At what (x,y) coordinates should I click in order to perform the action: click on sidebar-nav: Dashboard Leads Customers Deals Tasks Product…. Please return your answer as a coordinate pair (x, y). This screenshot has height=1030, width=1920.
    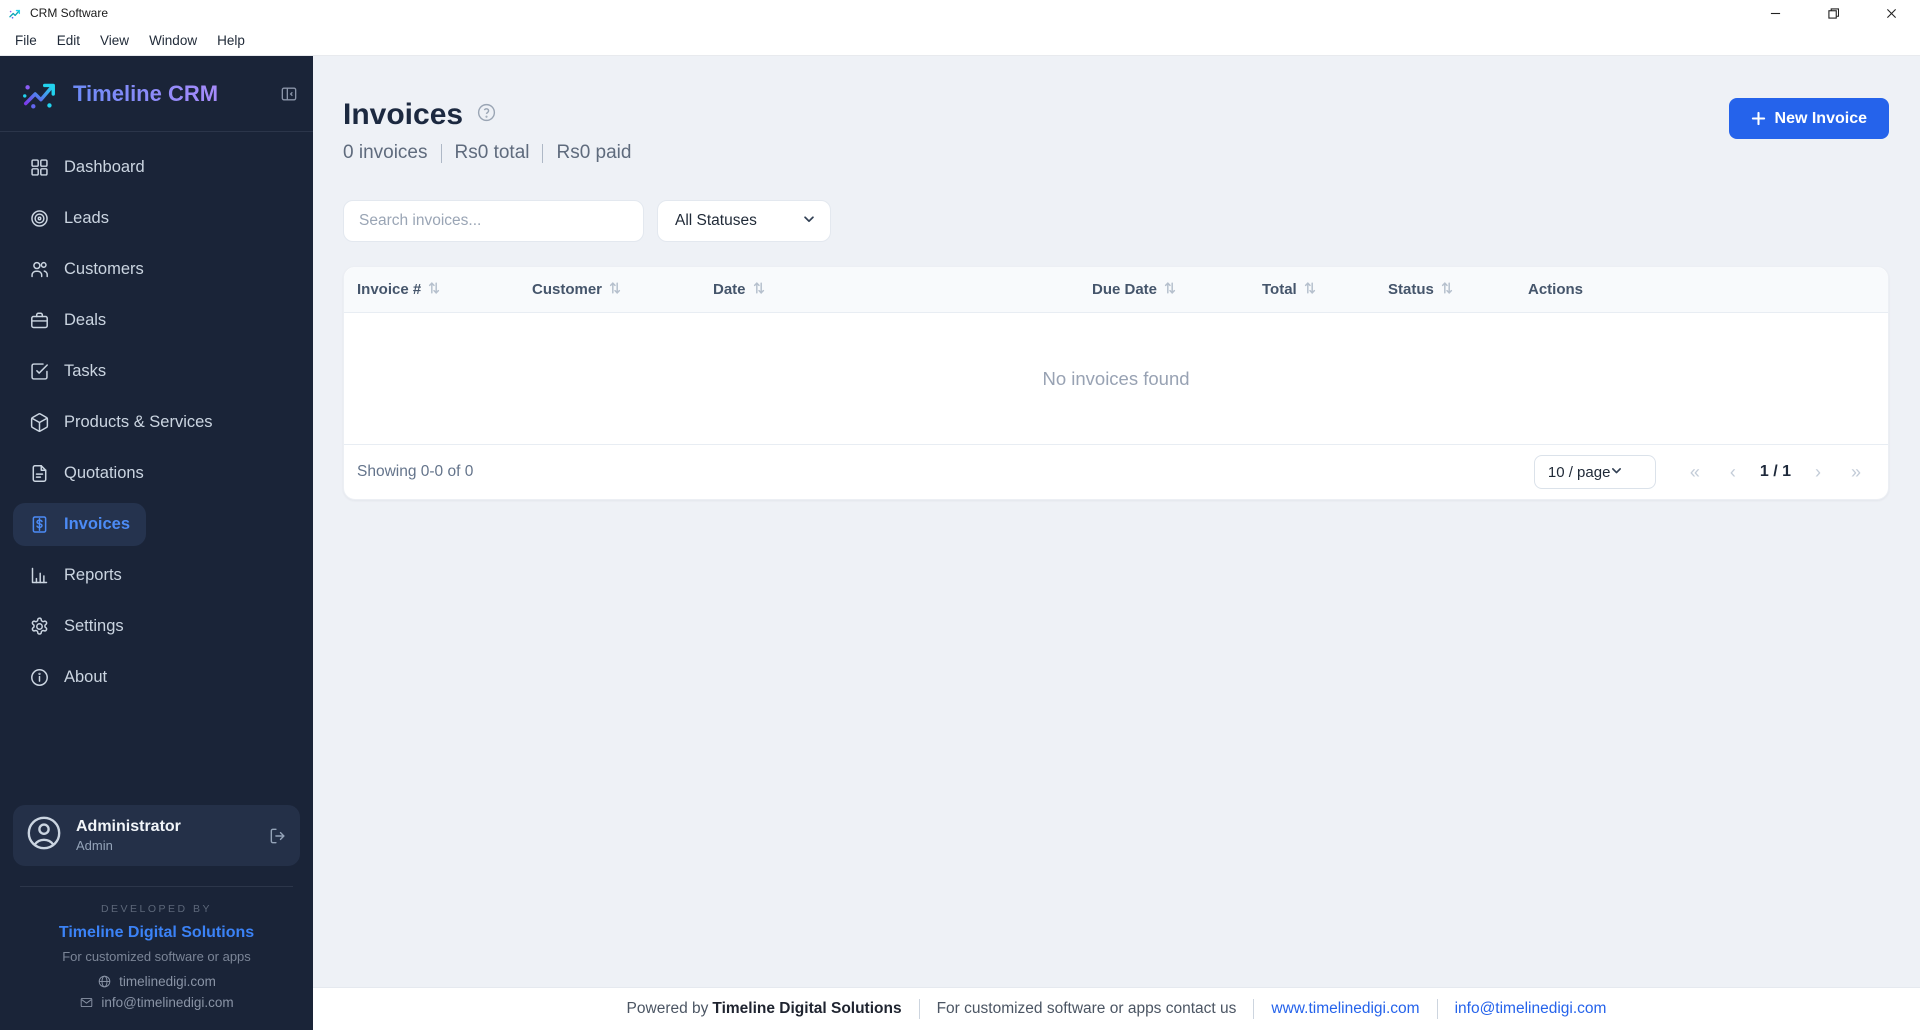
    Looking at the image, I should click on (156, 417).